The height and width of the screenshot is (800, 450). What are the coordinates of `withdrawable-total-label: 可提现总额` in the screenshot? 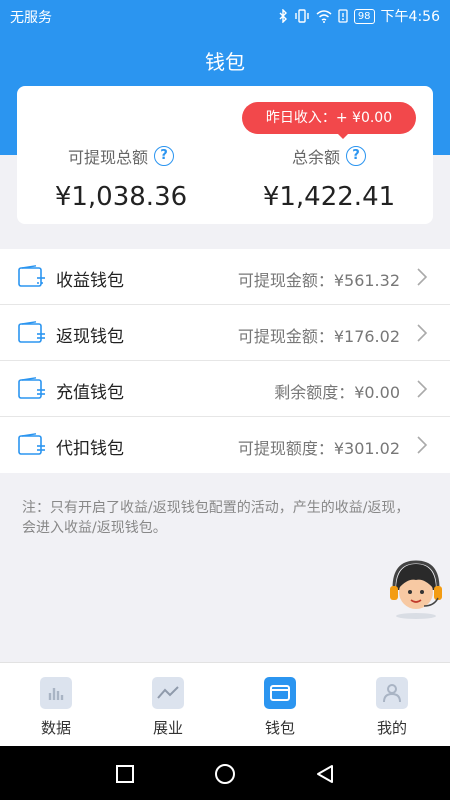 It's located at (107, 157).